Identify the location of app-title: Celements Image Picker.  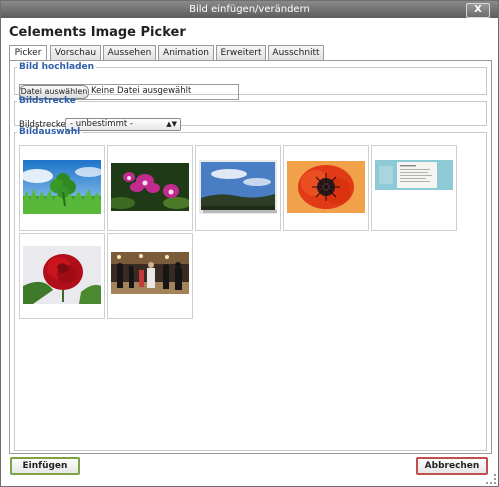
(97, 32).